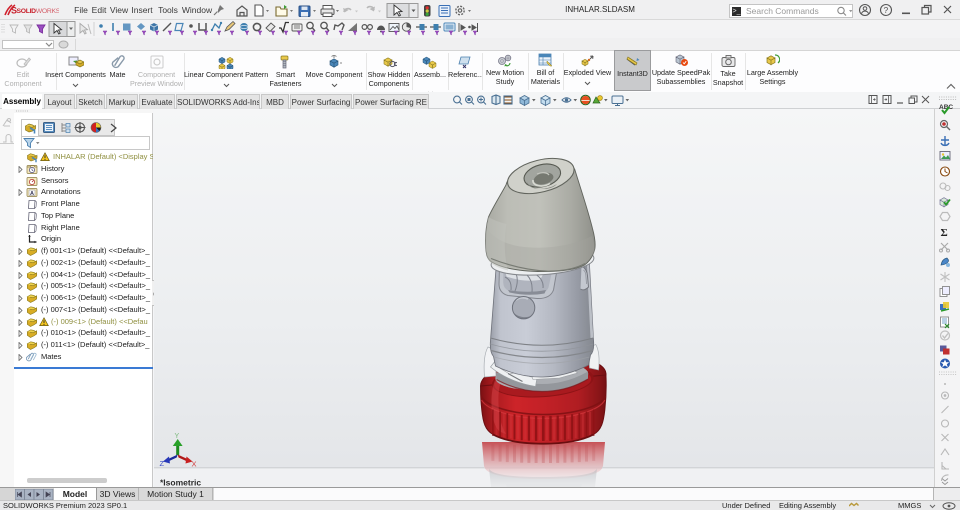  What do you see at coordinates (38, 11) in the screenshot?
I see `svg-text: SOLIDWORKS` at bounding box center [38, 11].